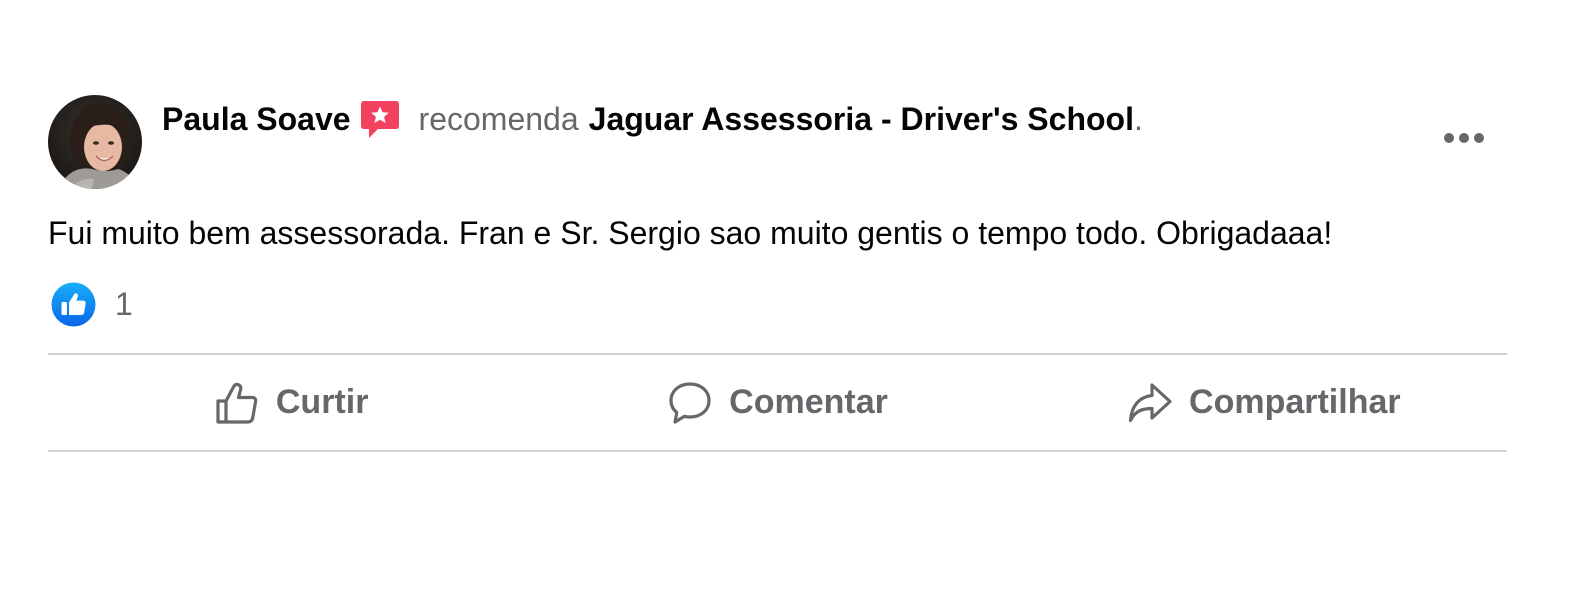 Image resolution: width=1586 pixels, height=609 pixels. I want to click on recommended-page-link: Jaguar Assessoria - Driver's School, so click(861, 119).